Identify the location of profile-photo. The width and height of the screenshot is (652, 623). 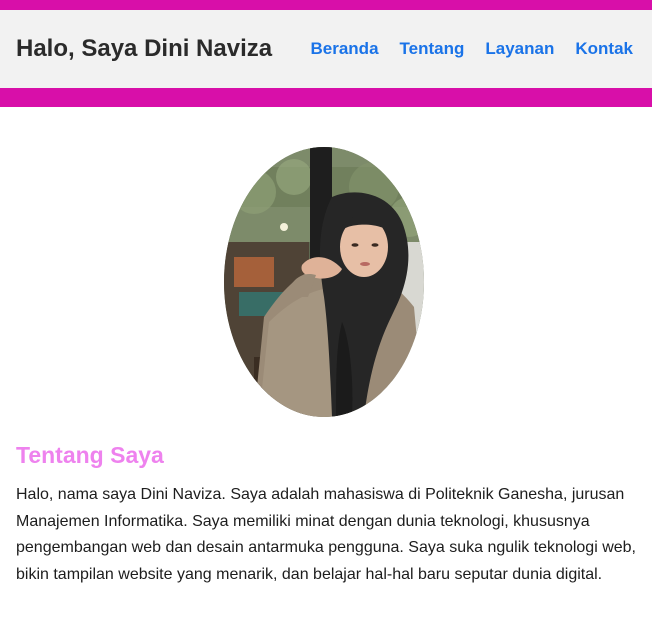
(324, 282).